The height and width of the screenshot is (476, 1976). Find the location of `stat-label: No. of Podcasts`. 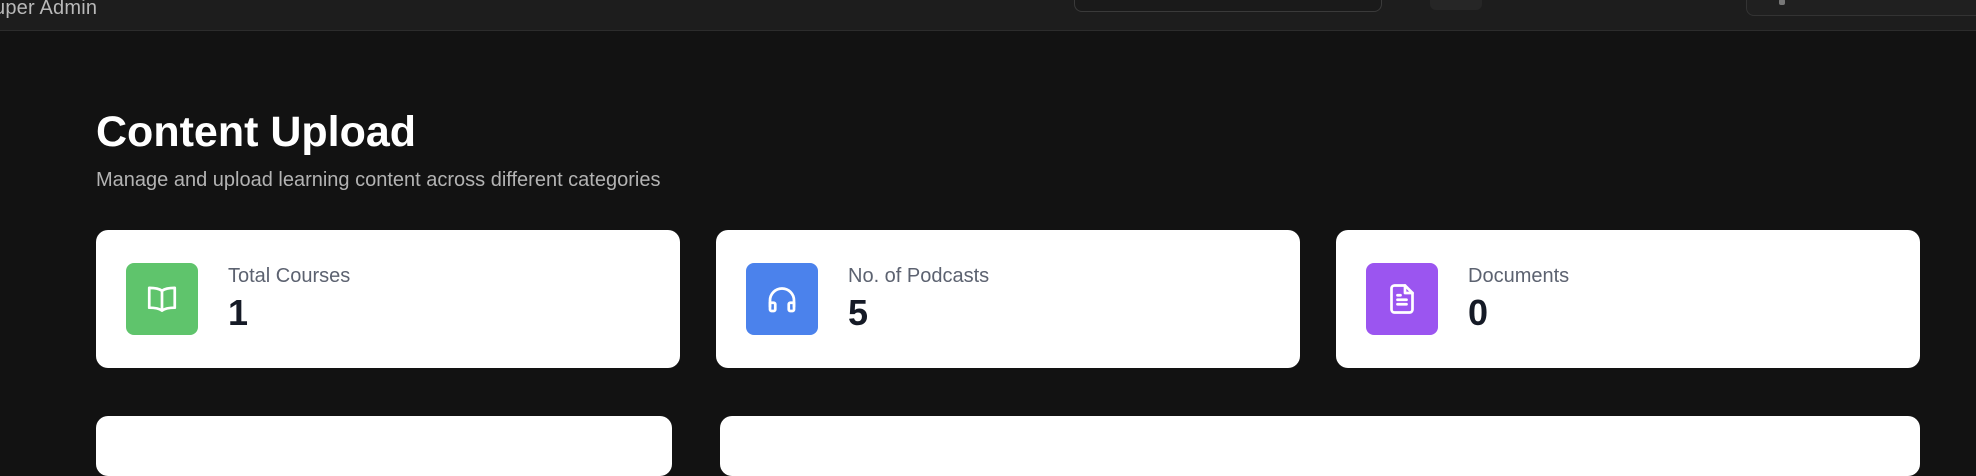

stat-label: No. of Podcasts is located at coordinates (919, 276).